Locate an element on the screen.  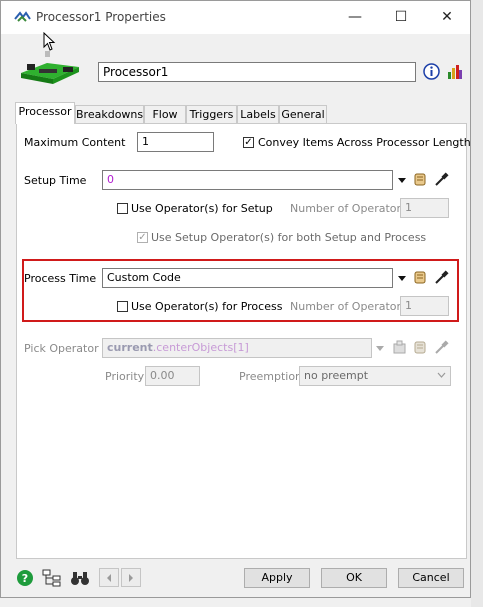
process-time-dropdown-arrow is located at coordinates (402, 278).